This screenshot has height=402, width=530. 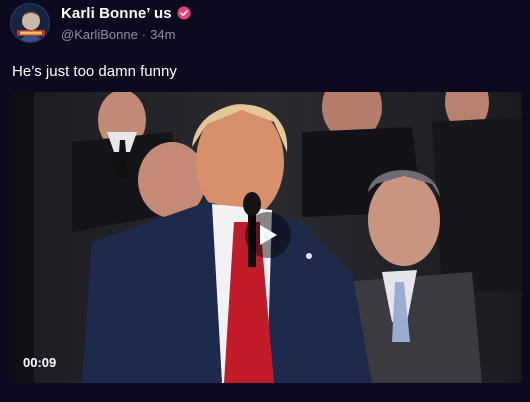 I want to click on play-button, so click(x=268, y=235).